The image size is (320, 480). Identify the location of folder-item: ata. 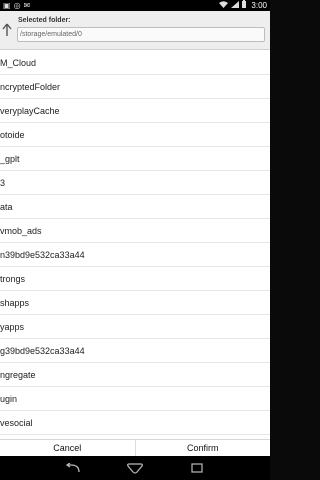
(135, 207).